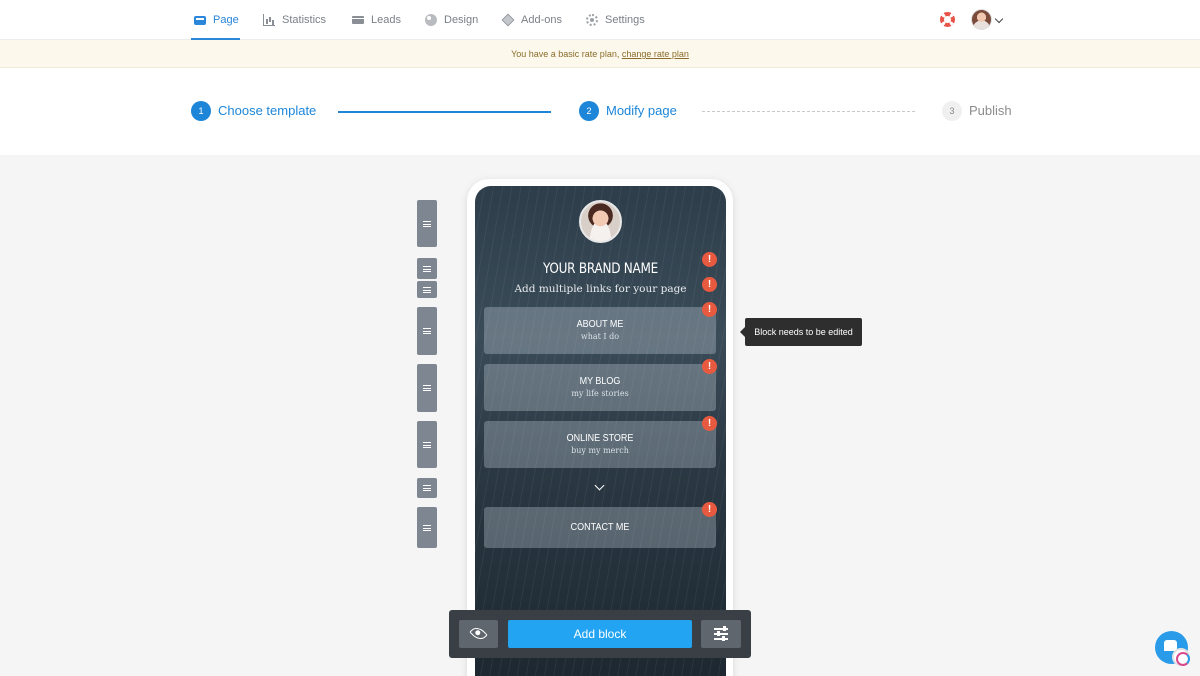 The image size is (1200, 676). I want to click on nav-item-label: Design, so click(461, 20).